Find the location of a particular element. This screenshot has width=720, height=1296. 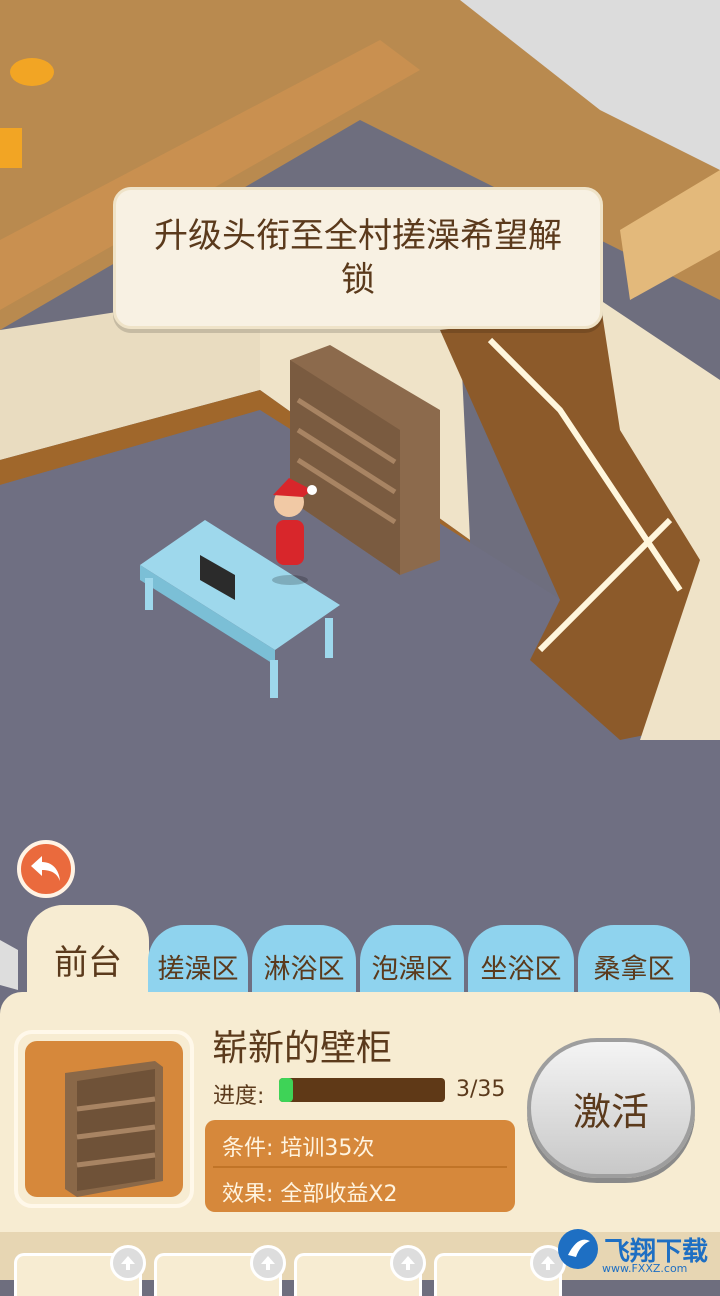

item-thumbnail is located at coordinates (104, 1119).